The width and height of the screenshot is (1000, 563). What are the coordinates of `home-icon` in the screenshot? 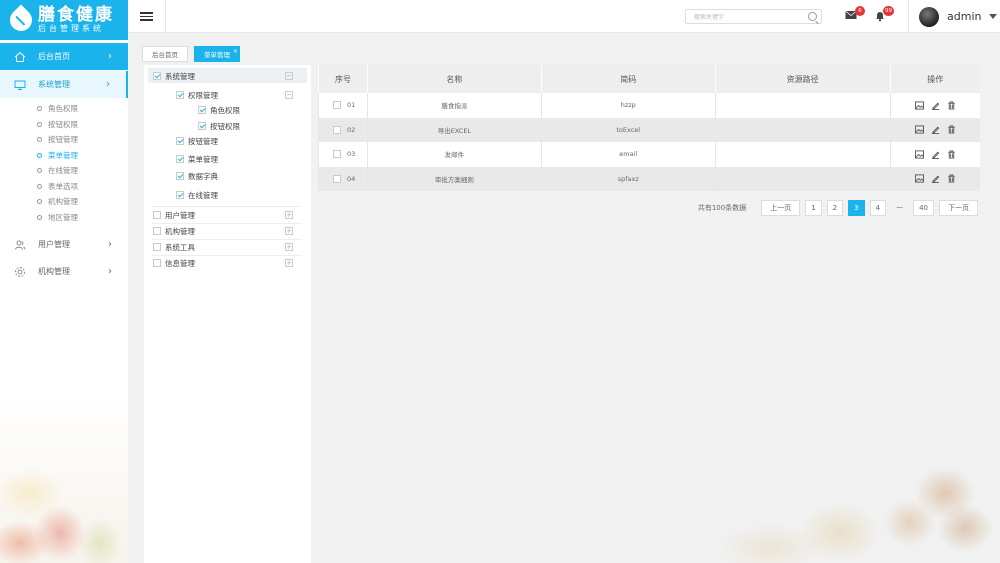 It's located at (20, 57).